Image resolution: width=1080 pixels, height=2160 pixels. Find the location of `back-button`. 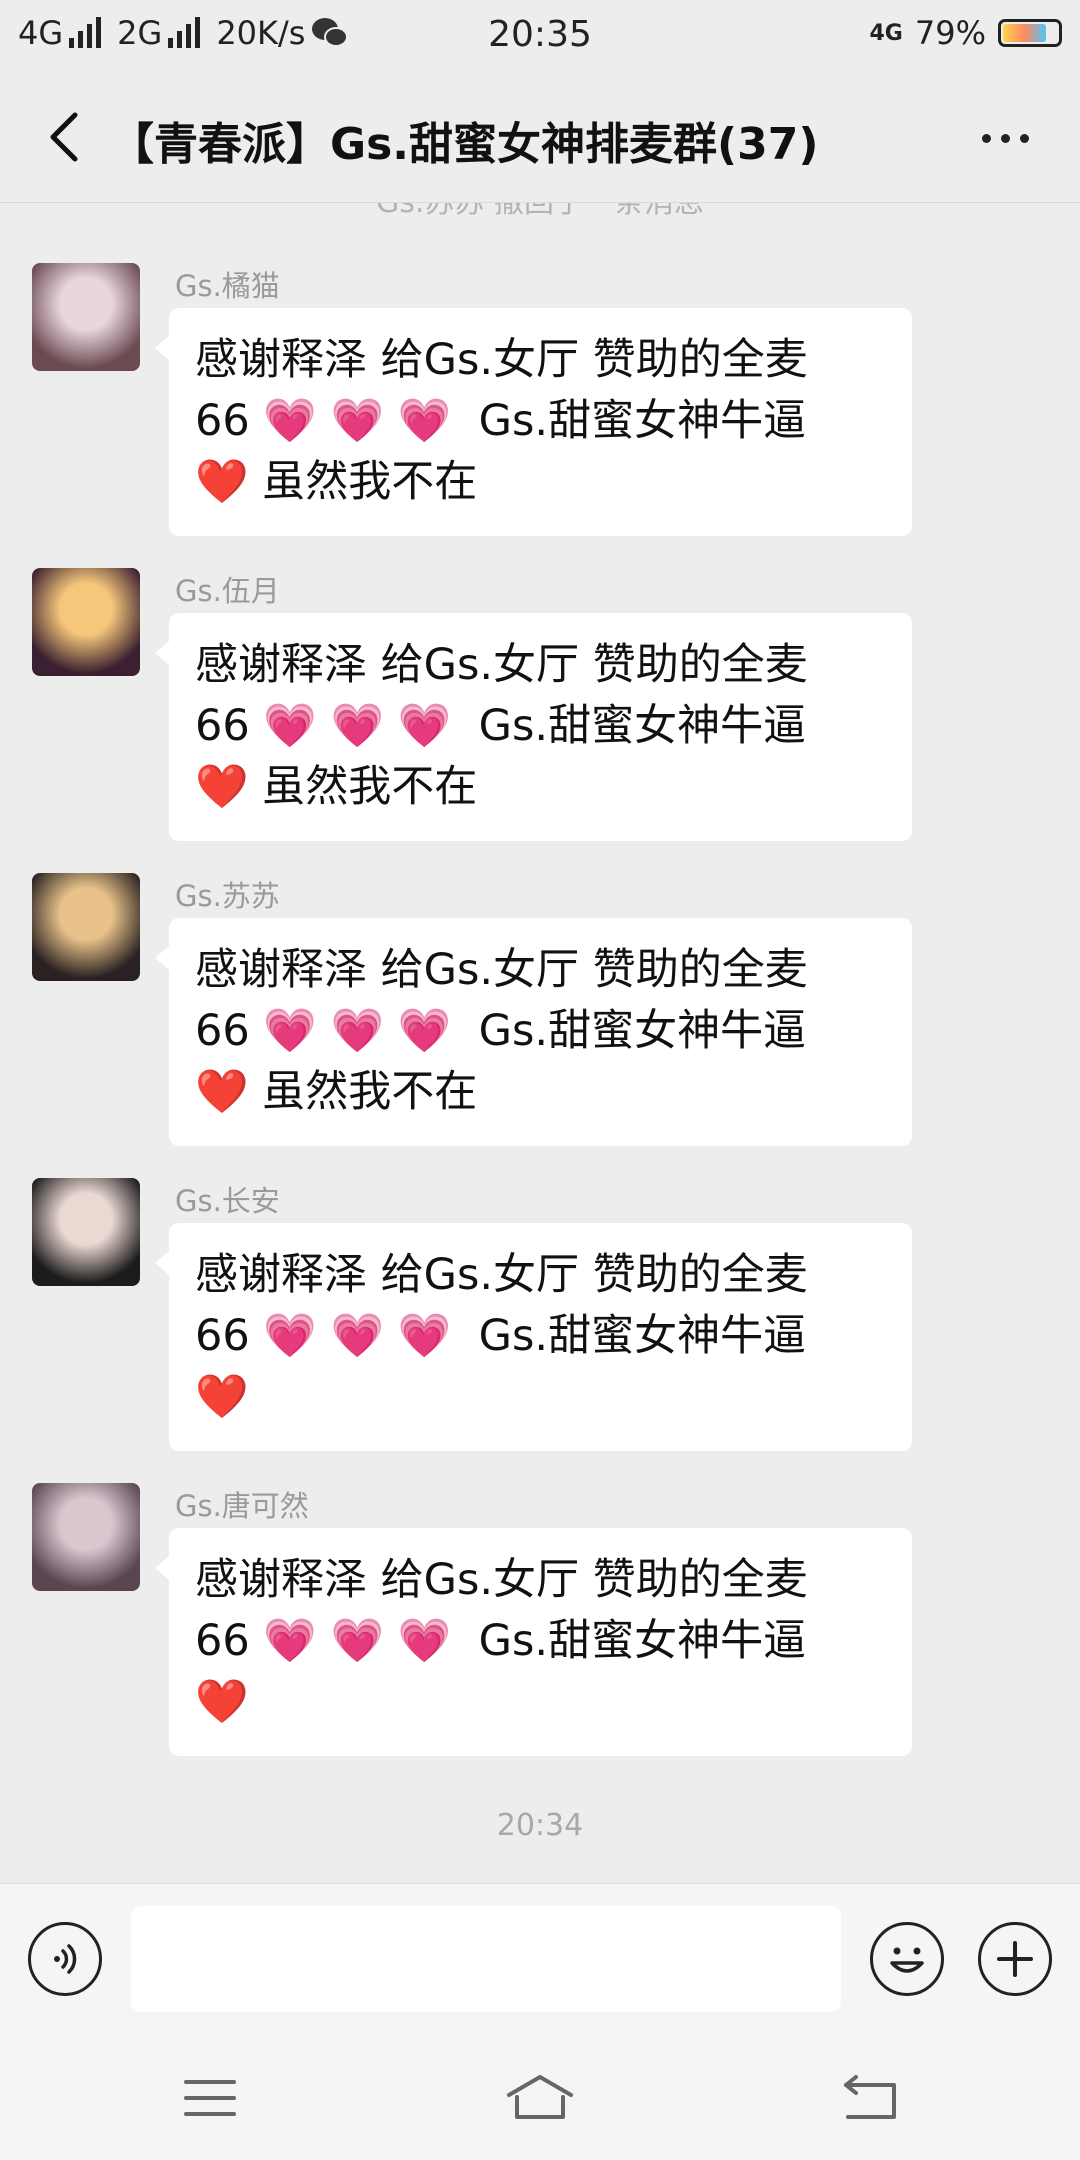

back-button is located at coordinates (65, 137).